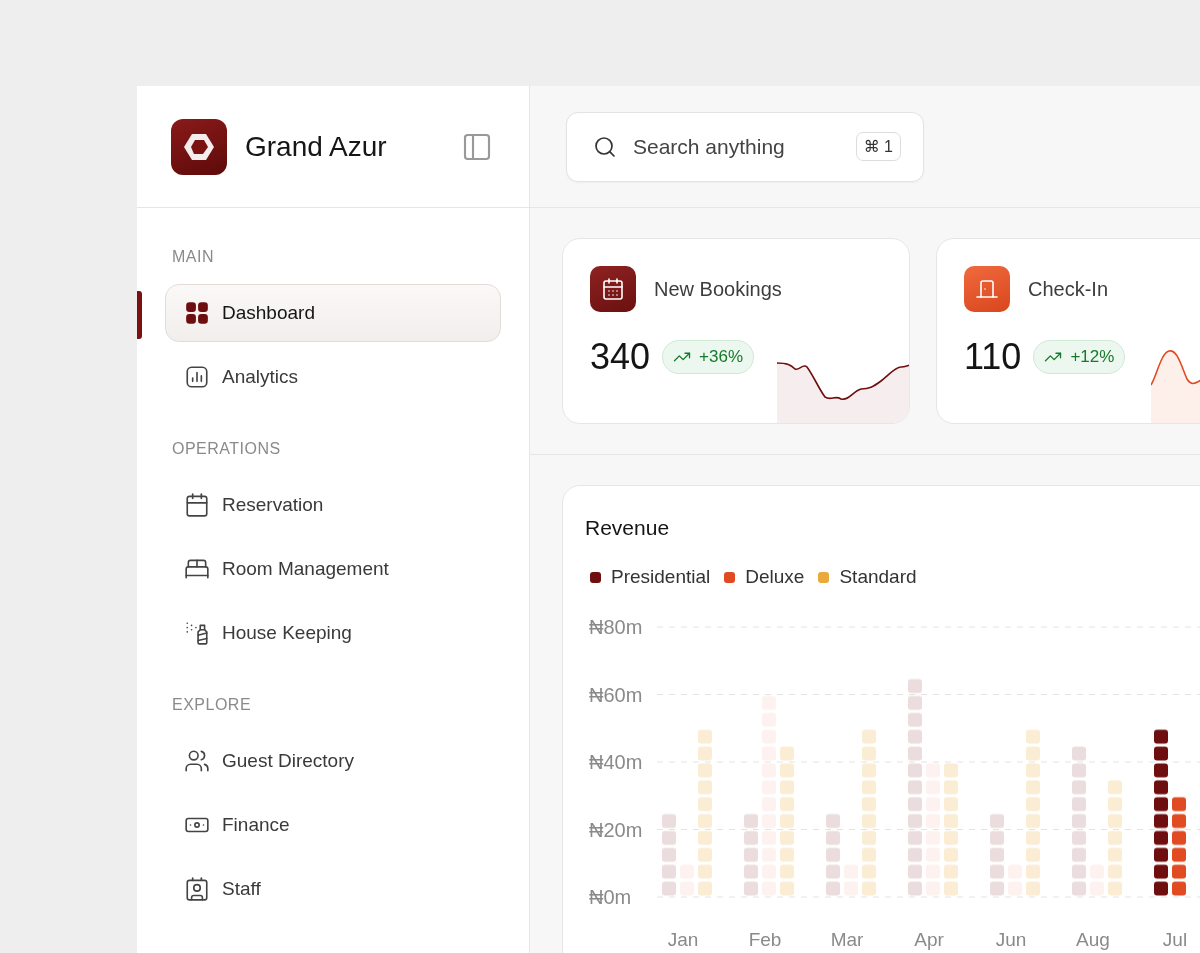 This screenshot has width=1200, height=953. I want to click on section-label: EXPLORE, so click(212, 705).